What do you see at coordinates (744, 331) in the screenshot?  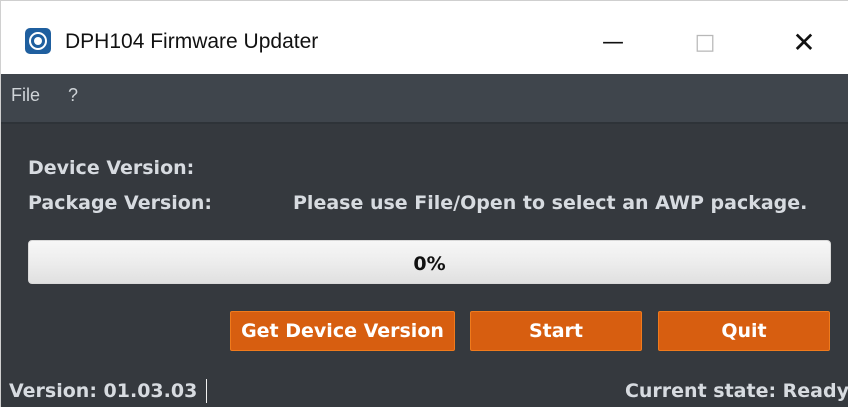 I see `quit-button: Quit` at bounding box center [744, 331].